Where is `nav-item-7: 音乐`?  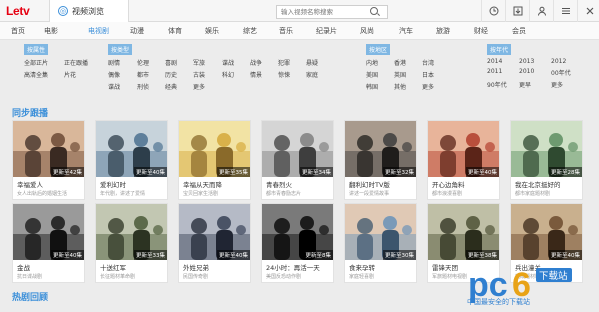
nav-item-7: 音乐 is located at coordinates (286, 31).